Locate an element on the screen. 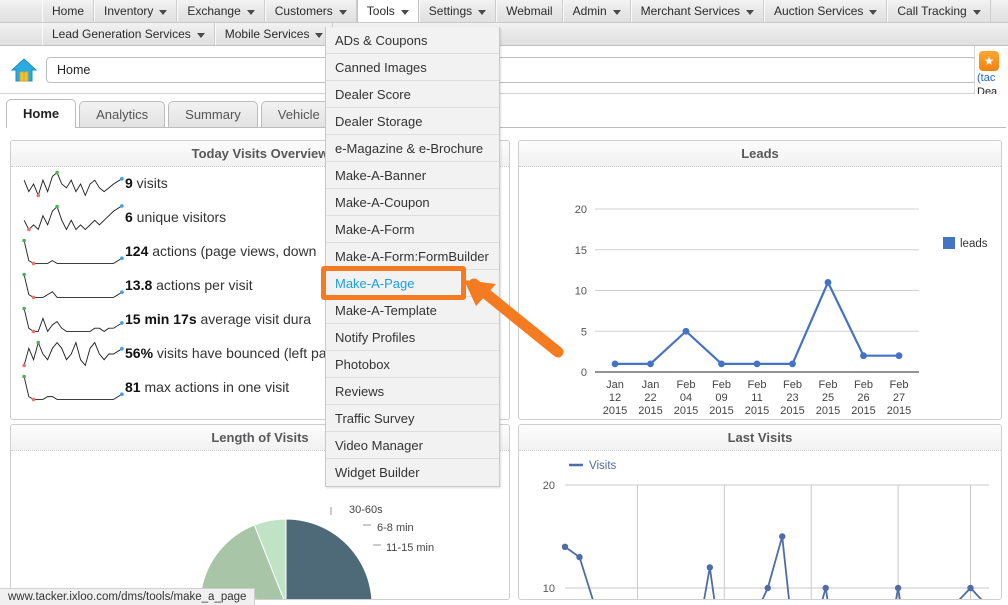 The width and height of the screenshot is (1008, 605). tab-home-label: Home is located at coordinates (41, 113).